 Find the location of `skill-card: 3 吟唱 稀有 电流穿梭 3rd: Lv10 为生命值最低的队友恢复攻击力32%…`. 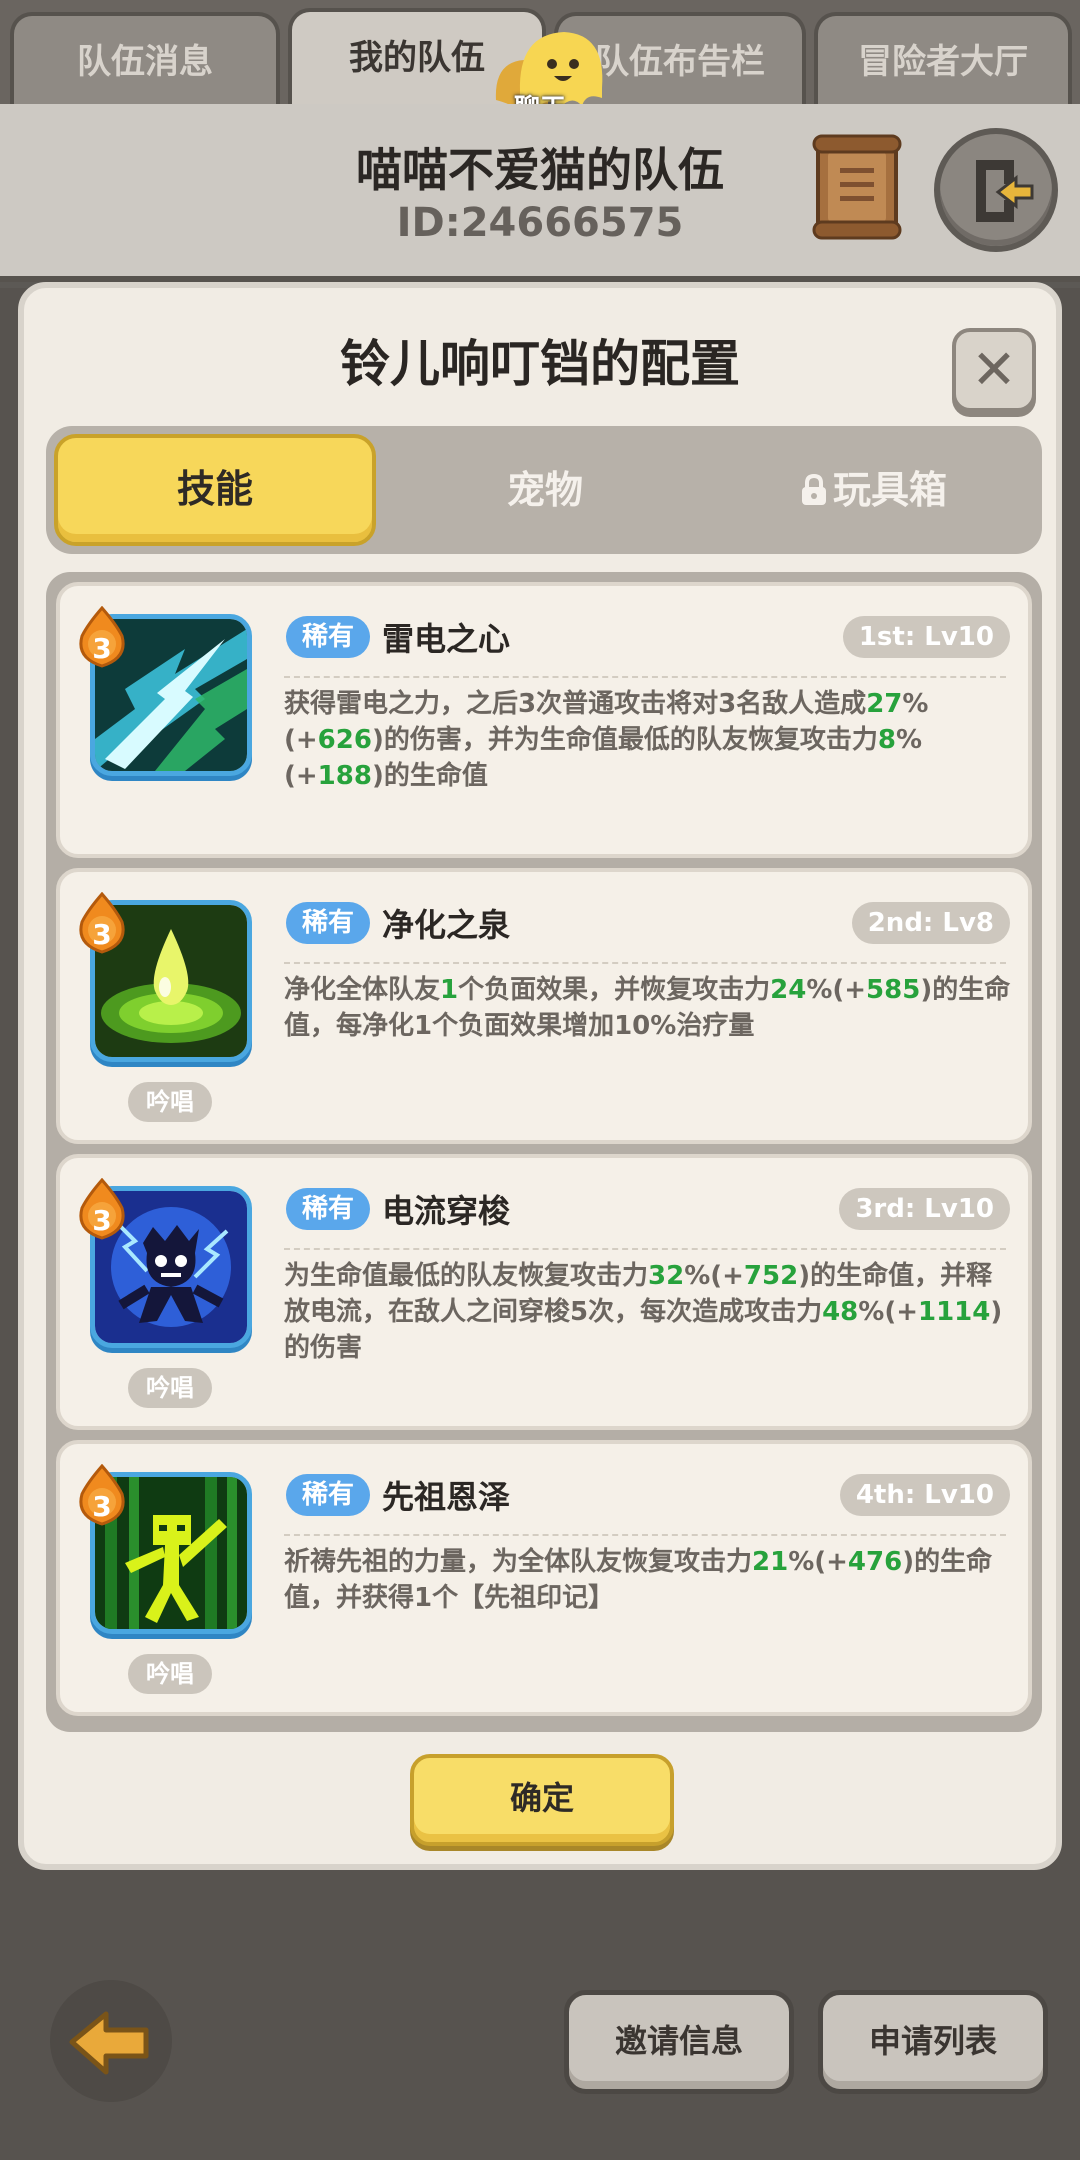

skill-card: 3 吟唱 稀有 电流穿梭 3rd: Lv10 为生命值最低的队友恢复攻击力32%… is located at coordinates (544, 1292).